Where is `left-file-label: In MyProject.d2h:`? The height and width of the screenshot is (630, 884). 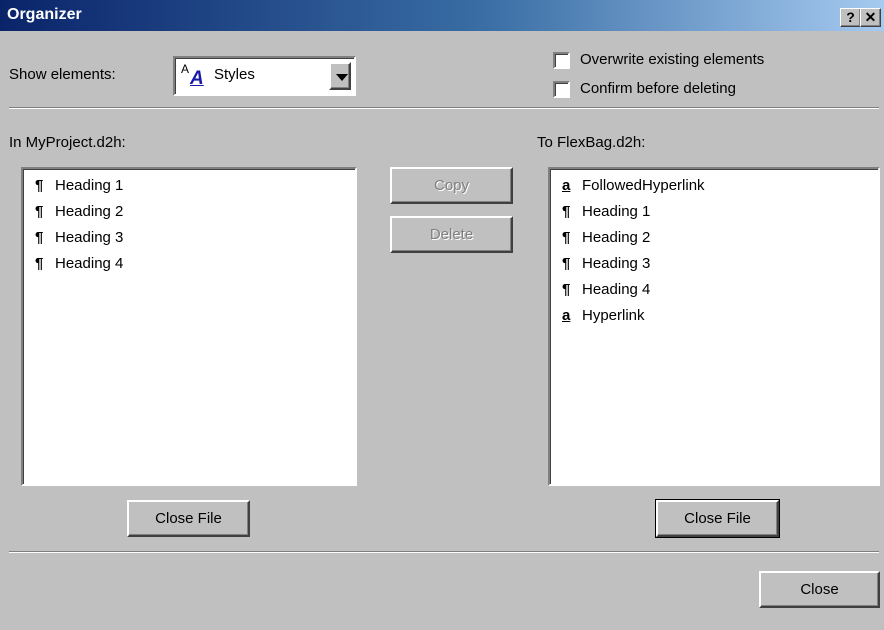
left-file-label: In MyProject.d2h: is located at coordinates (67, 142).